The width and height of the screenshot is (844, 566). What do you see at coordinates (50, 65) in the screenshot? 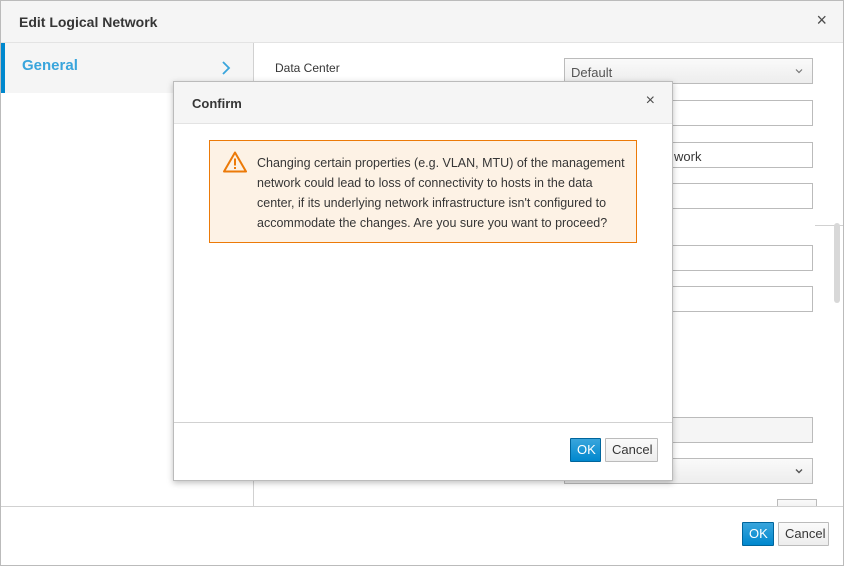
I see `sidebar-item-label: General` at bounding box center [50, 65].